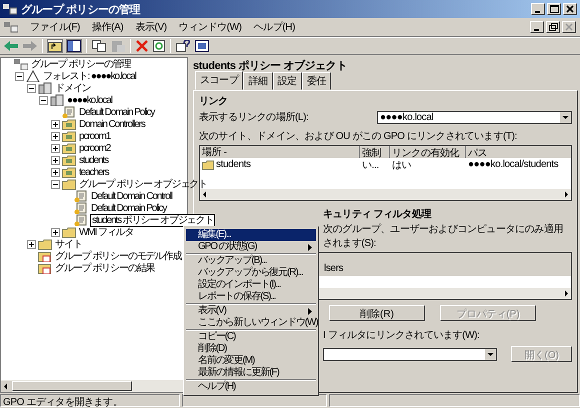  I want to click on refresh-icon, so click(159, 46).